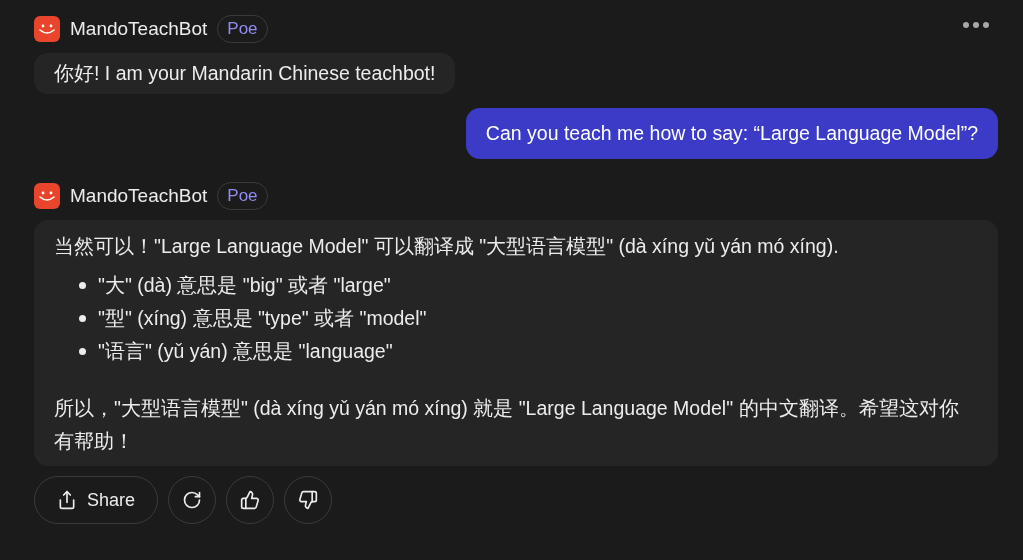  I want to click on message-text: 当然可以！"Large Language Model" 可以翻译成 "大型语言模型" (dà xíng yǔ yán mó xíng)., so click(447, 246).